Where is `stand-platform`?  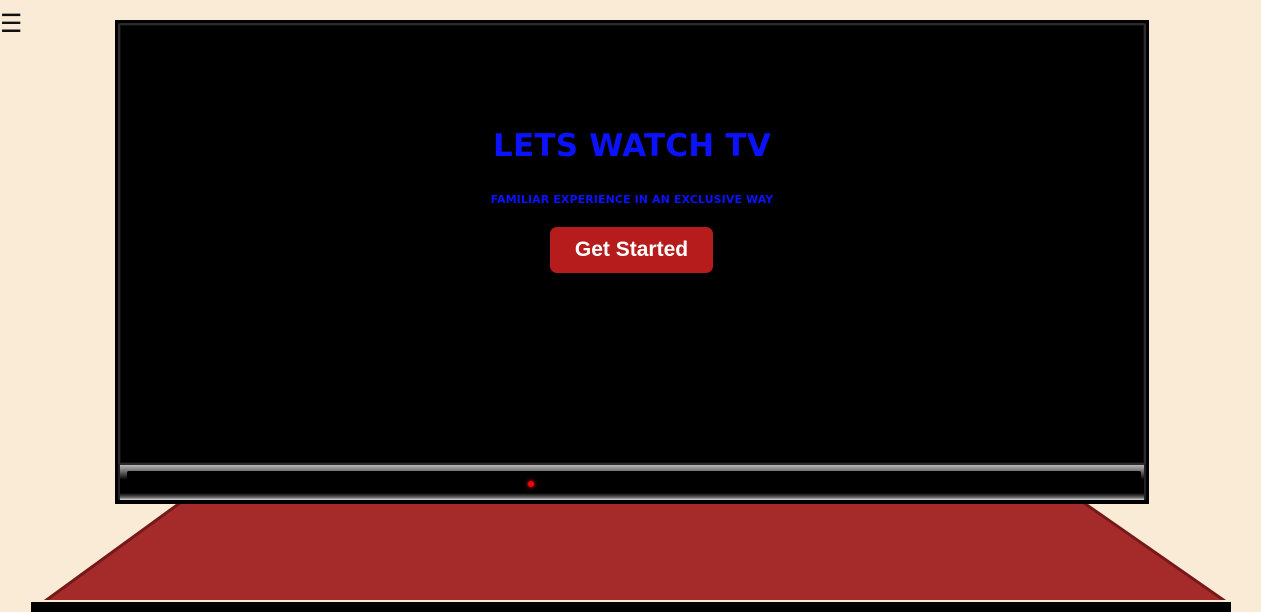 stand-platform is located at coordinates (635, 552).